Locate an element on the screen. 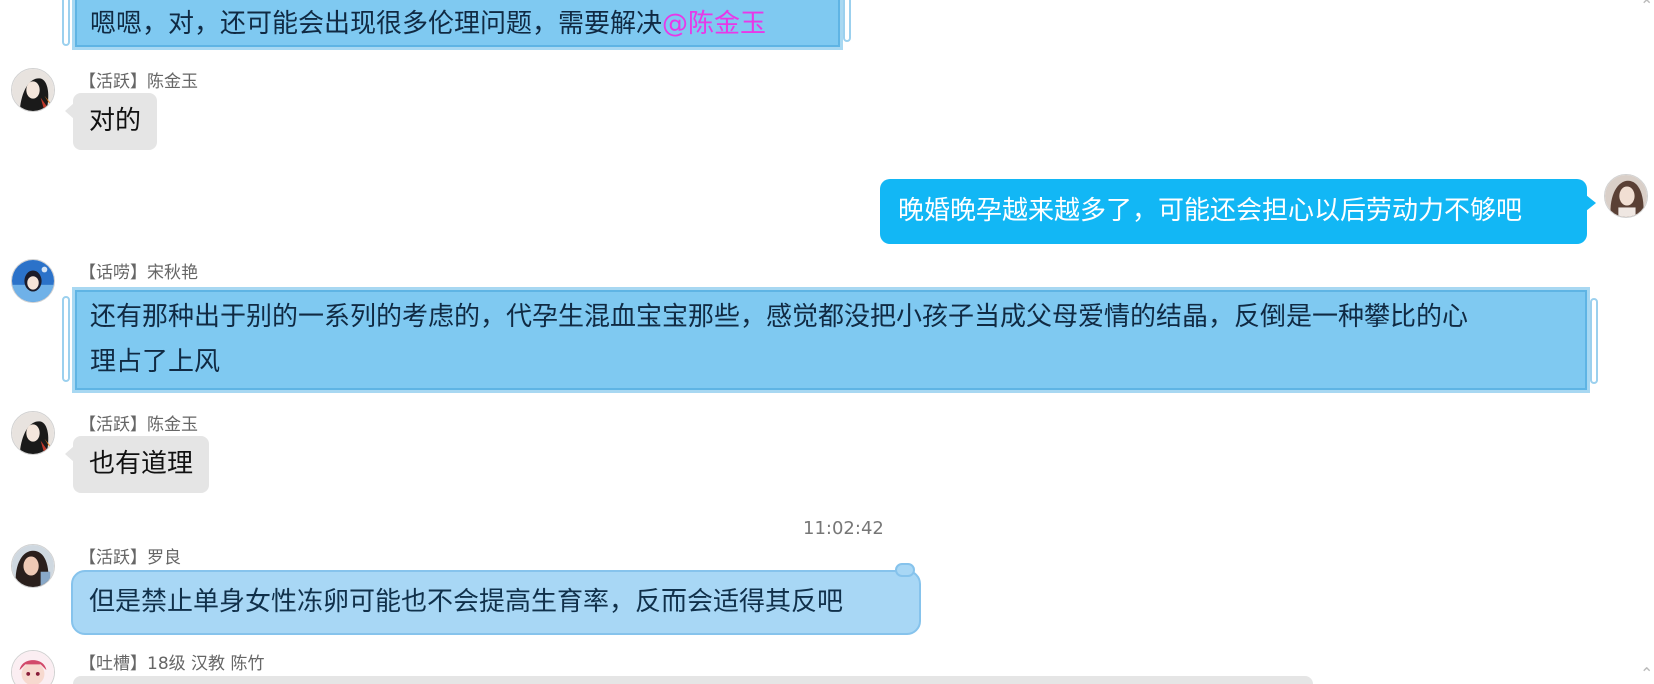 The width and height of the screenshot is (1654, 684). message-bubble: 但是禁止单身女性冻卵可能也不会提高生育率，反而会适得其反吧 is located at coordinates (496, 602).